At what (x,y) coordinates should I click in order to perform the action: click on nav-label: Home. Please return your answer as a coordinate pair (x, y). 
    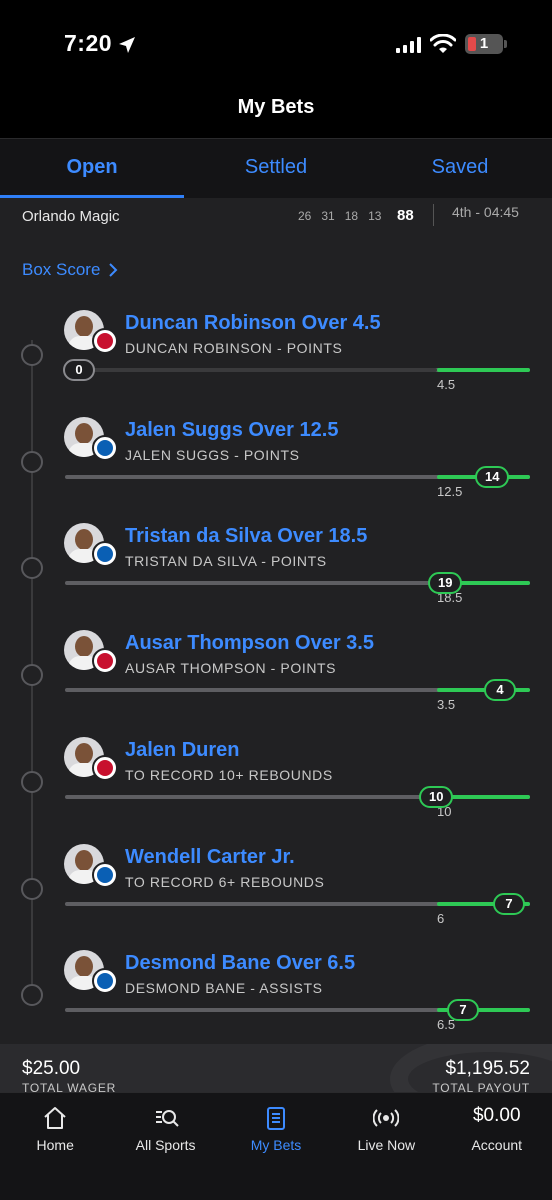
    Looking at the image, I should click on (55, 1145).